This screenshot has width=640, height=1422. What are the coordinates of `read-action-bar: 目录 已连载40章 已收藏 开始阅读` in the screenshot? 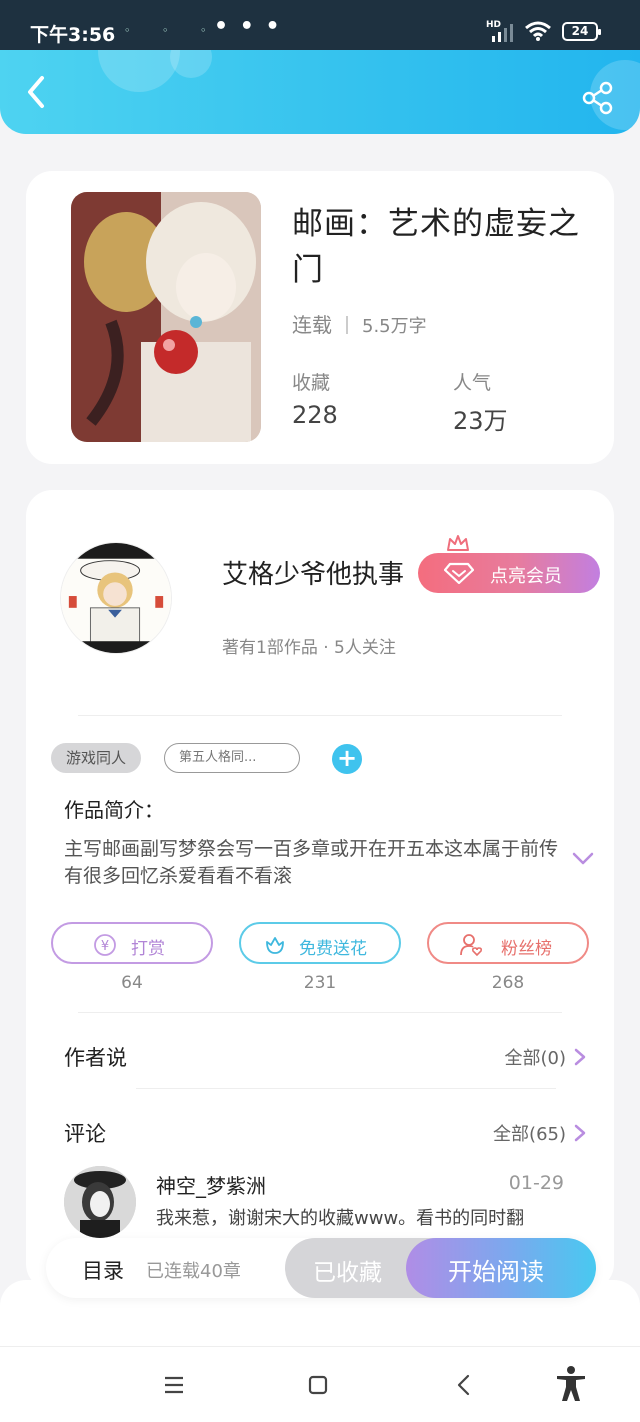 It's located at (321, 1268).